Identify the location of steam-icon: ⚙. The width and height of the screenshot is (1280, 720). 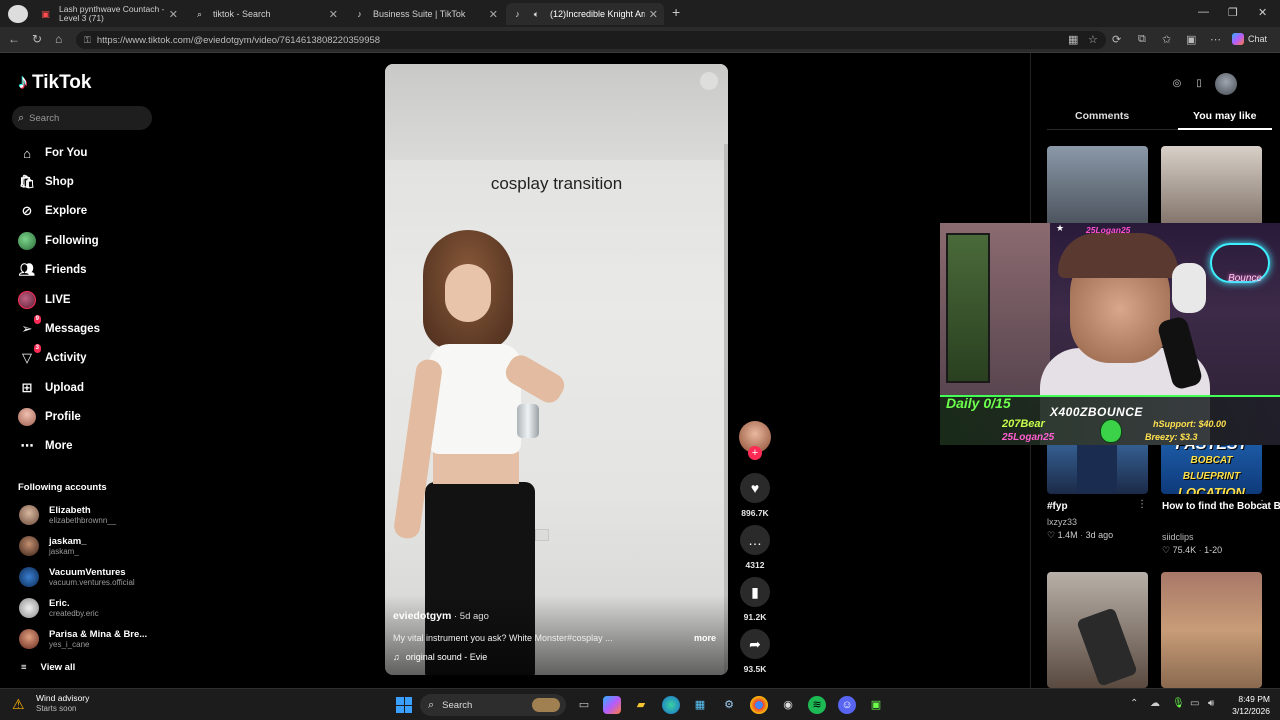
(729, 705).